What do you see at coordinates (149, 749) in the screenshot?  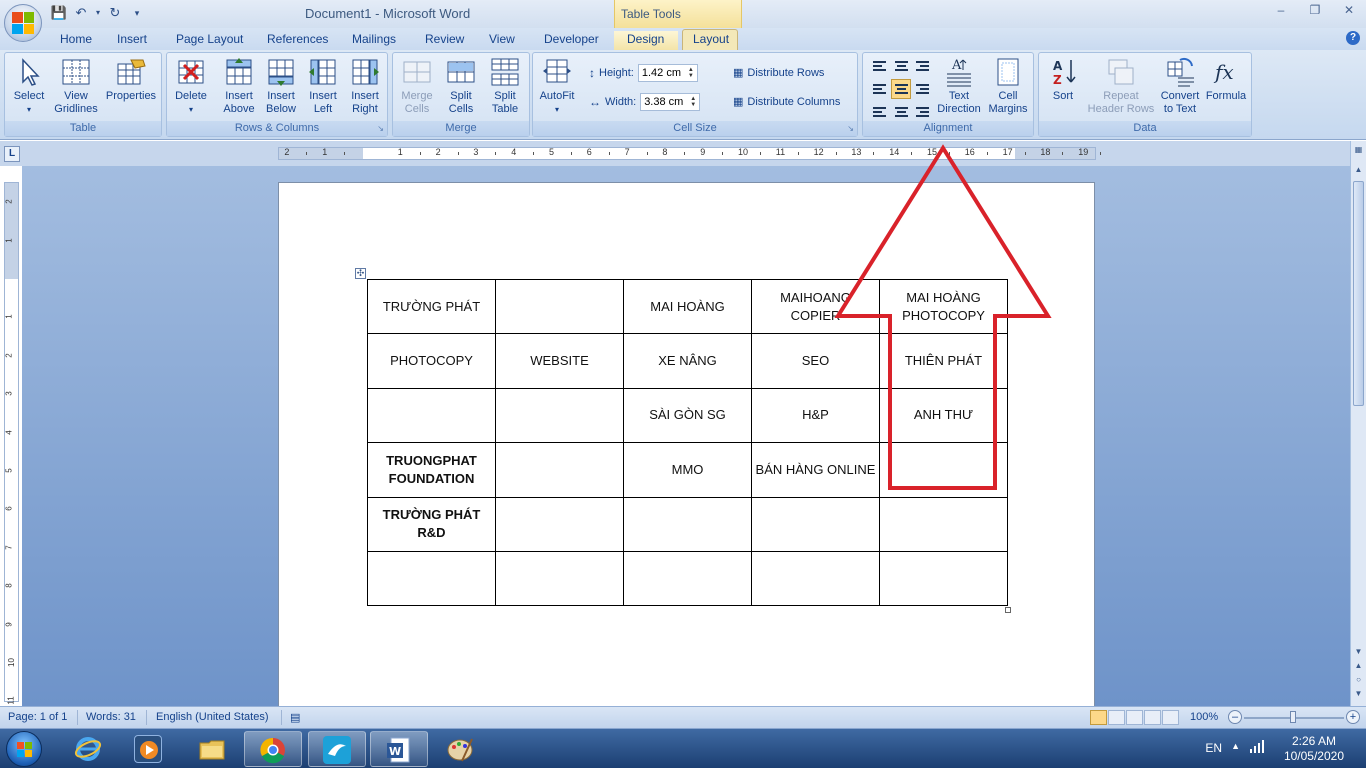 I see `taskbar-media-player` at bounding box center [149, 749].